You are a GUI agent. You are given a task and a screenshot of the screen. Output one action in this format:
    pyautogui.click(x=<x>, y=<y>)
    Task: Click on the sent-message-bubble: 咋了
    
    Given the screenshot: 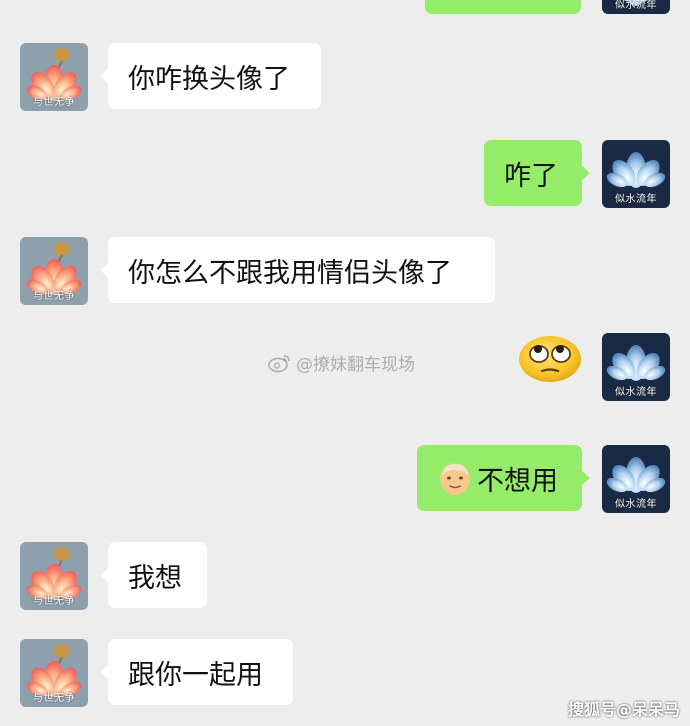 What is the action you would take?
    pyautogui.click(x=537, y=173)
    